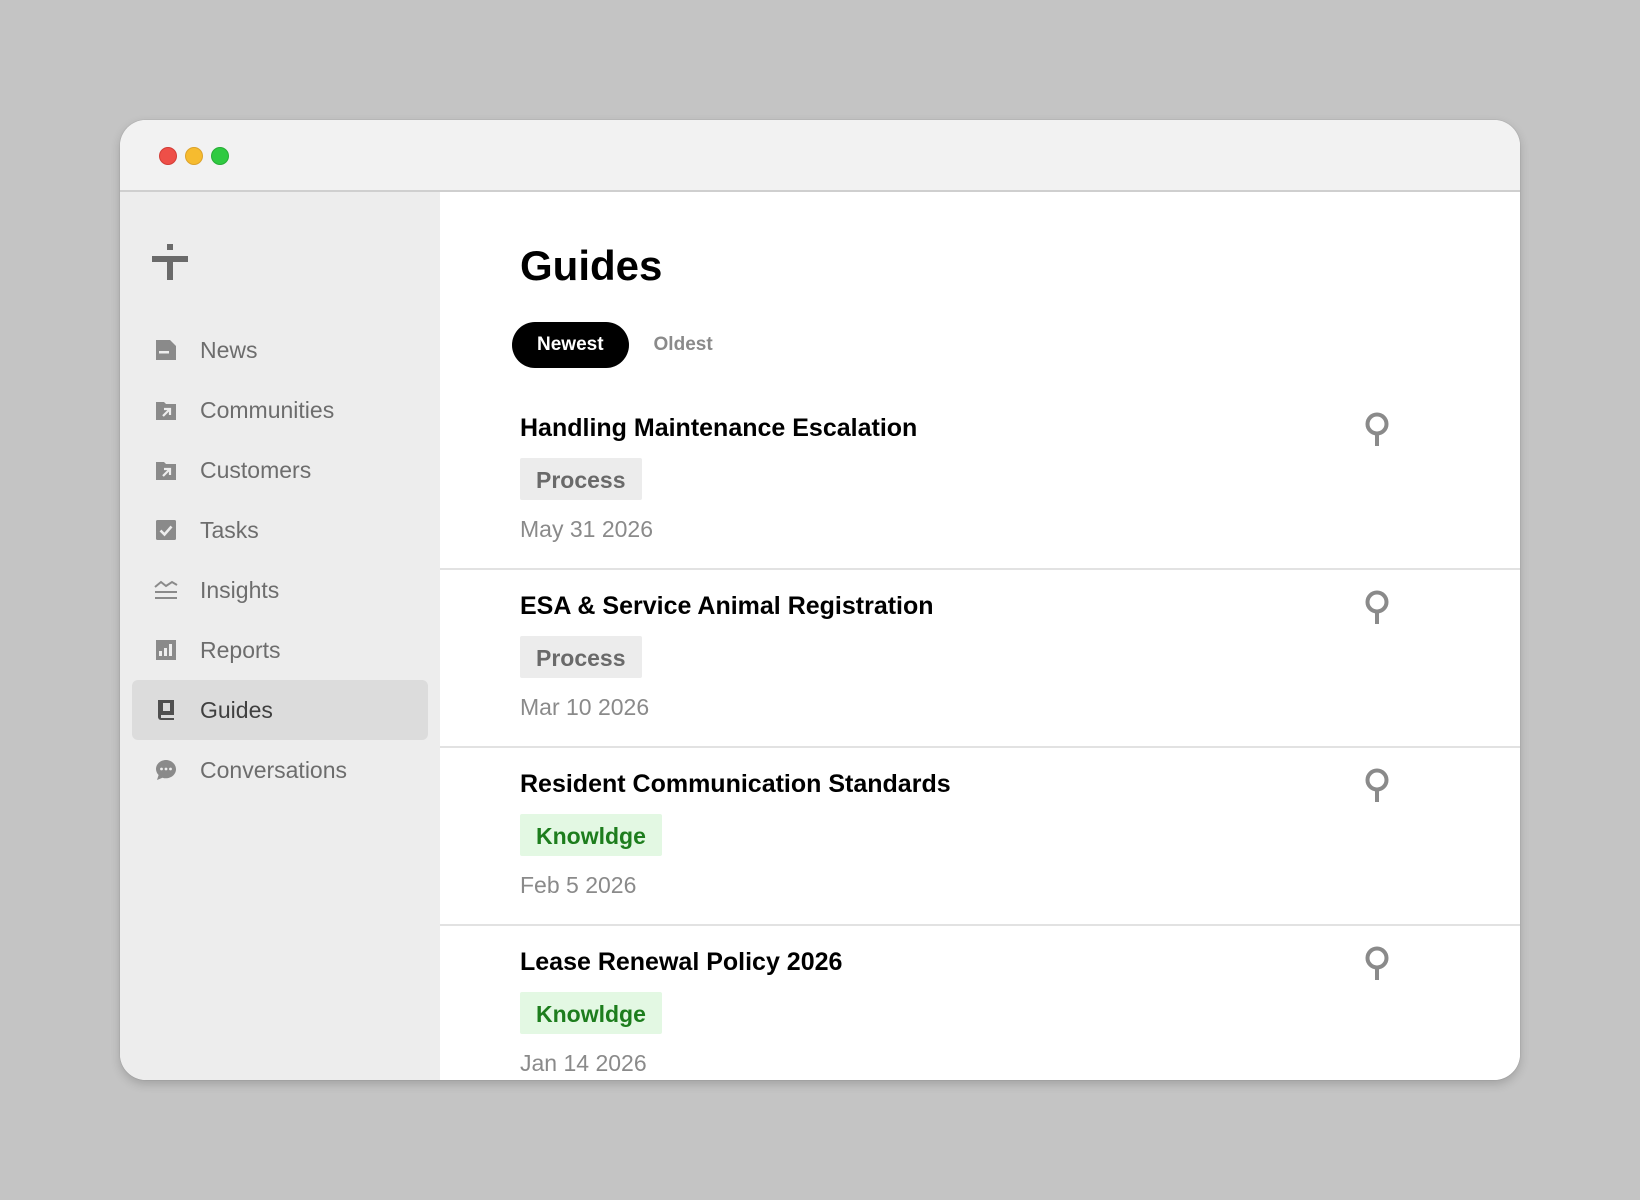 This screenshot has width=1640, height=1200. I want to click on guide-title: Resident Communication Standards, so click(735, 784).